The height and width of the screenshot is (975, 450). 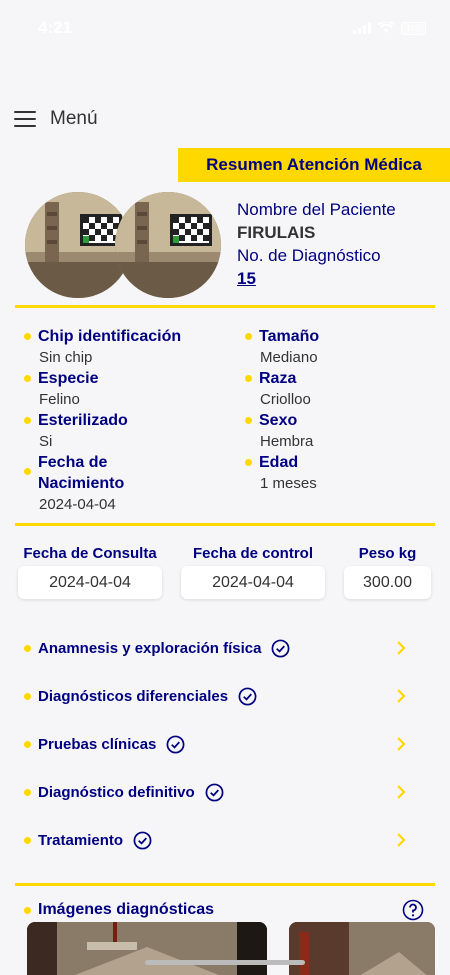 What do you see at coordinates (387, 553) in the screenshot?
I see `weight-label: Peso kg` at bounding box center [387, 553].